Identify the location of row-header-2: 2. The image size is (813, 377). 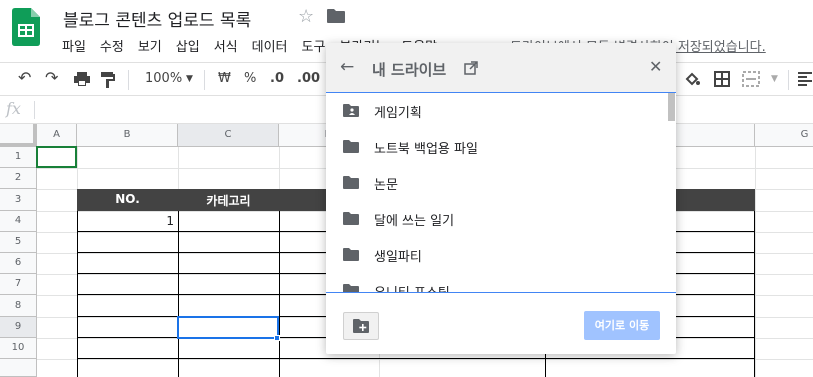
(18, 178).